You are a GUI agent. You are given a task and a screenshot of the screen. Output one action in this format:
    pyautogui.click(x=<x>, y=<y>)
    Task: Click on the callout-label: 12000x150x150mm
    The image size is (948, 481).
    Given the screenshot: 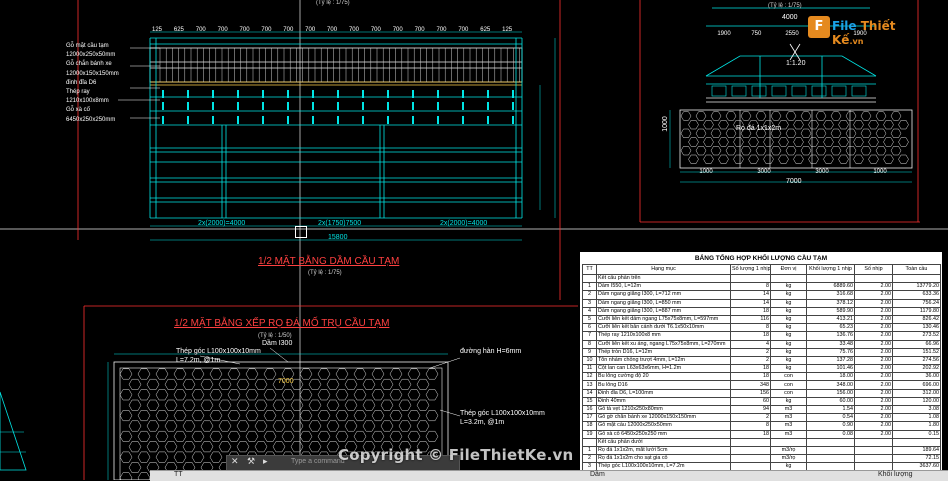 What is the action you would take?
    pyautogui.click(x=92, y=73)
    